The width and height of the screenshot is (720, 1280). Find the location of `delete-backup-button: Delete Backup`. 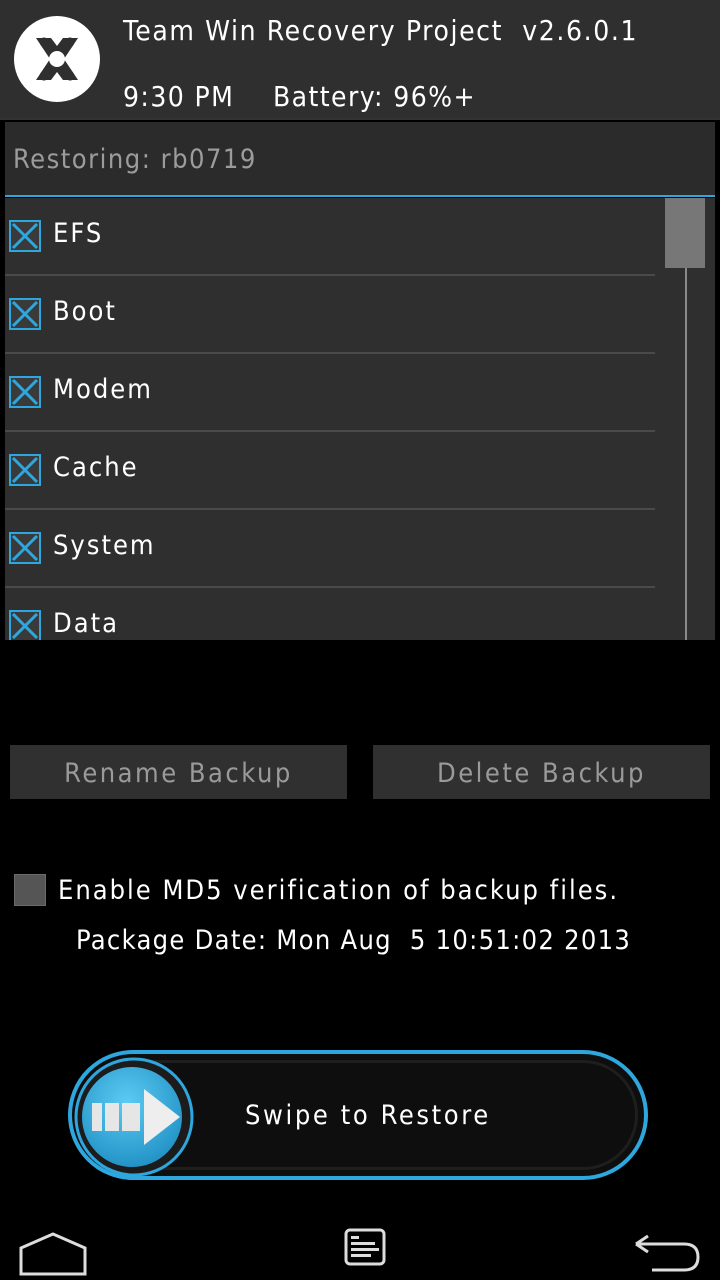

delete-backup-button: Delete Backup is located at coordinates (541, 772).